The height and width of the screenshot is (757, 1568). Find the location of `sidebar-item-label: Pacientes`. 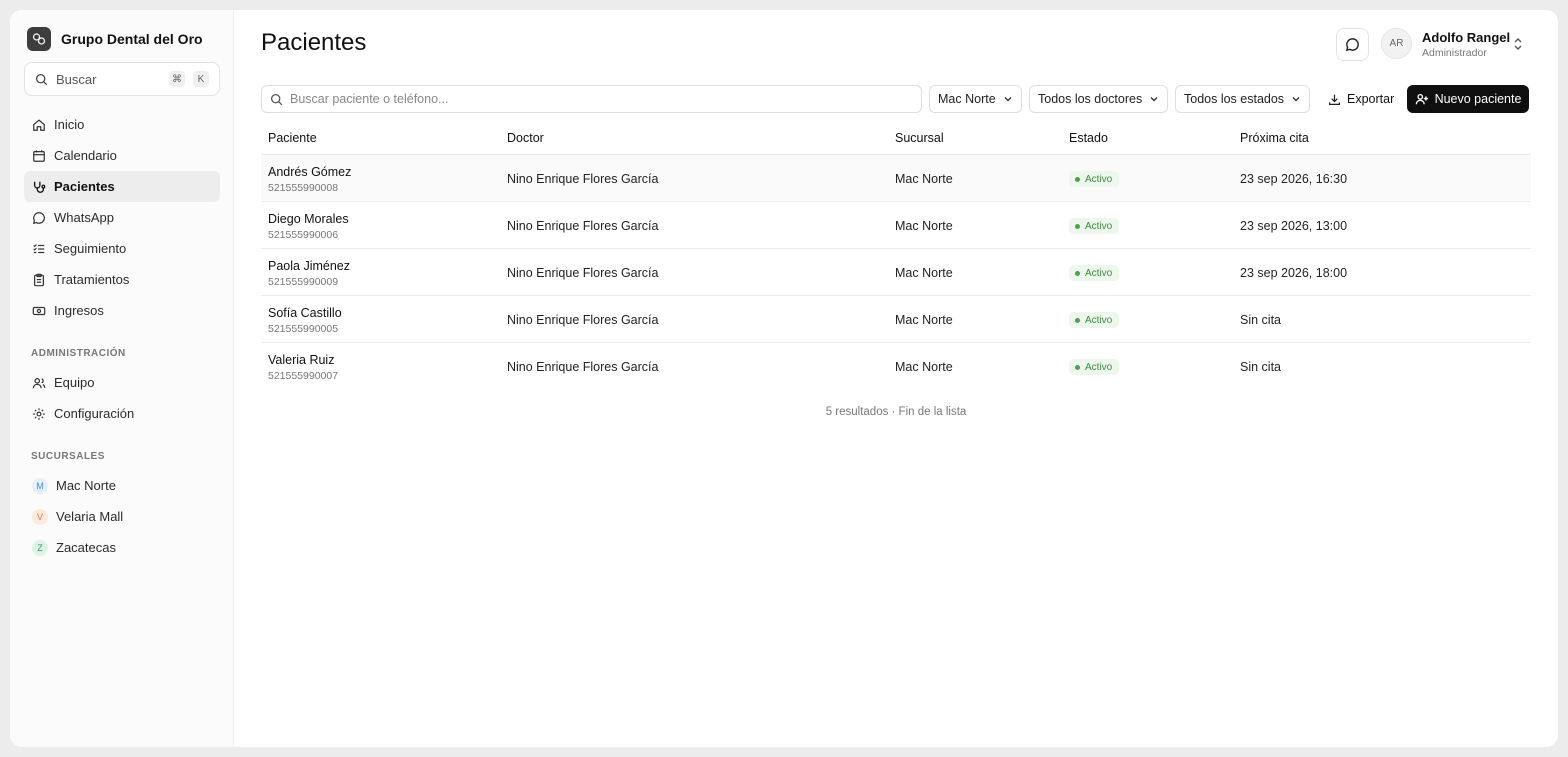

sidebar-item-label: Pacientes is located at coordinates (84, 186).